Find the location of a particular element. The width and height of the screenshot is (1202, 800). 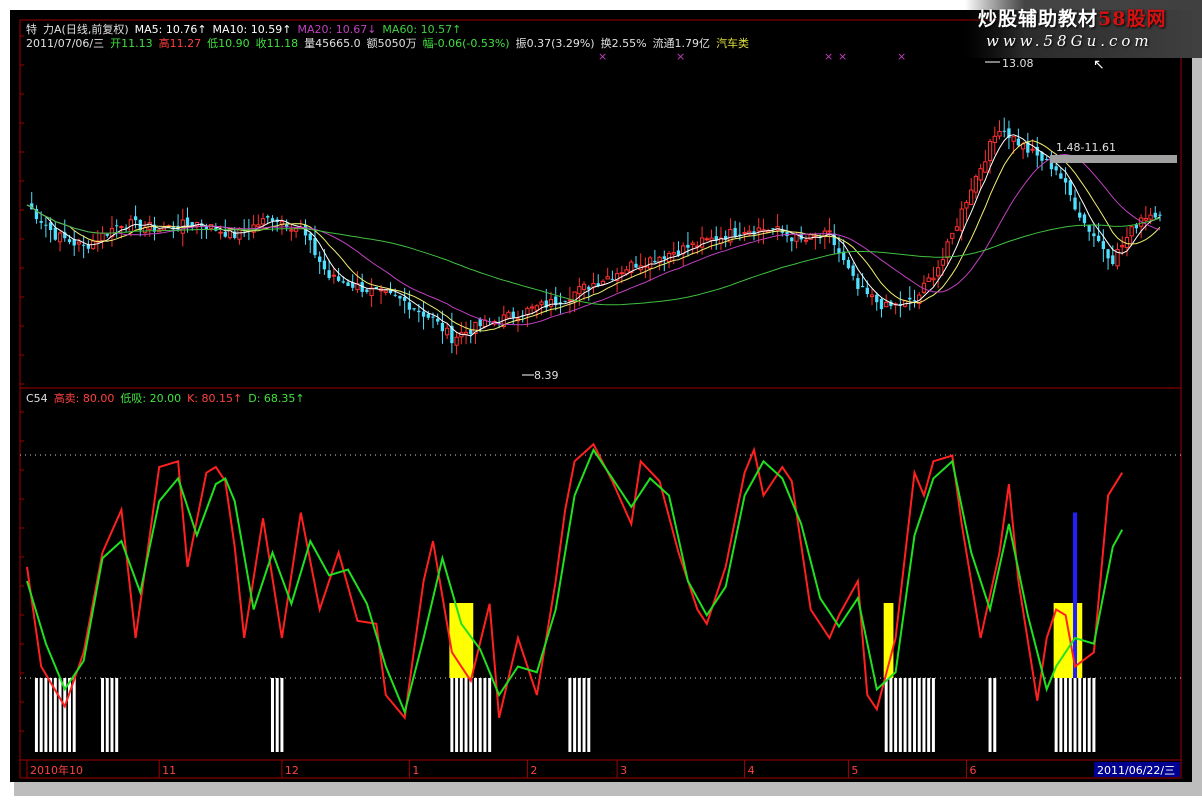

mouse-cursor-icon: ↖ is located at coordinates (1099, 64).